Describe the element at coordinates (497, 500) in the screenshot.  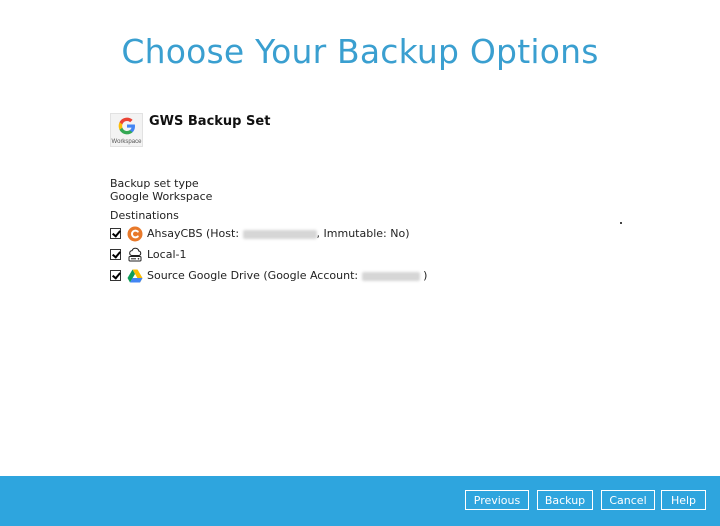
I see `previous-button: Previous` at that location.